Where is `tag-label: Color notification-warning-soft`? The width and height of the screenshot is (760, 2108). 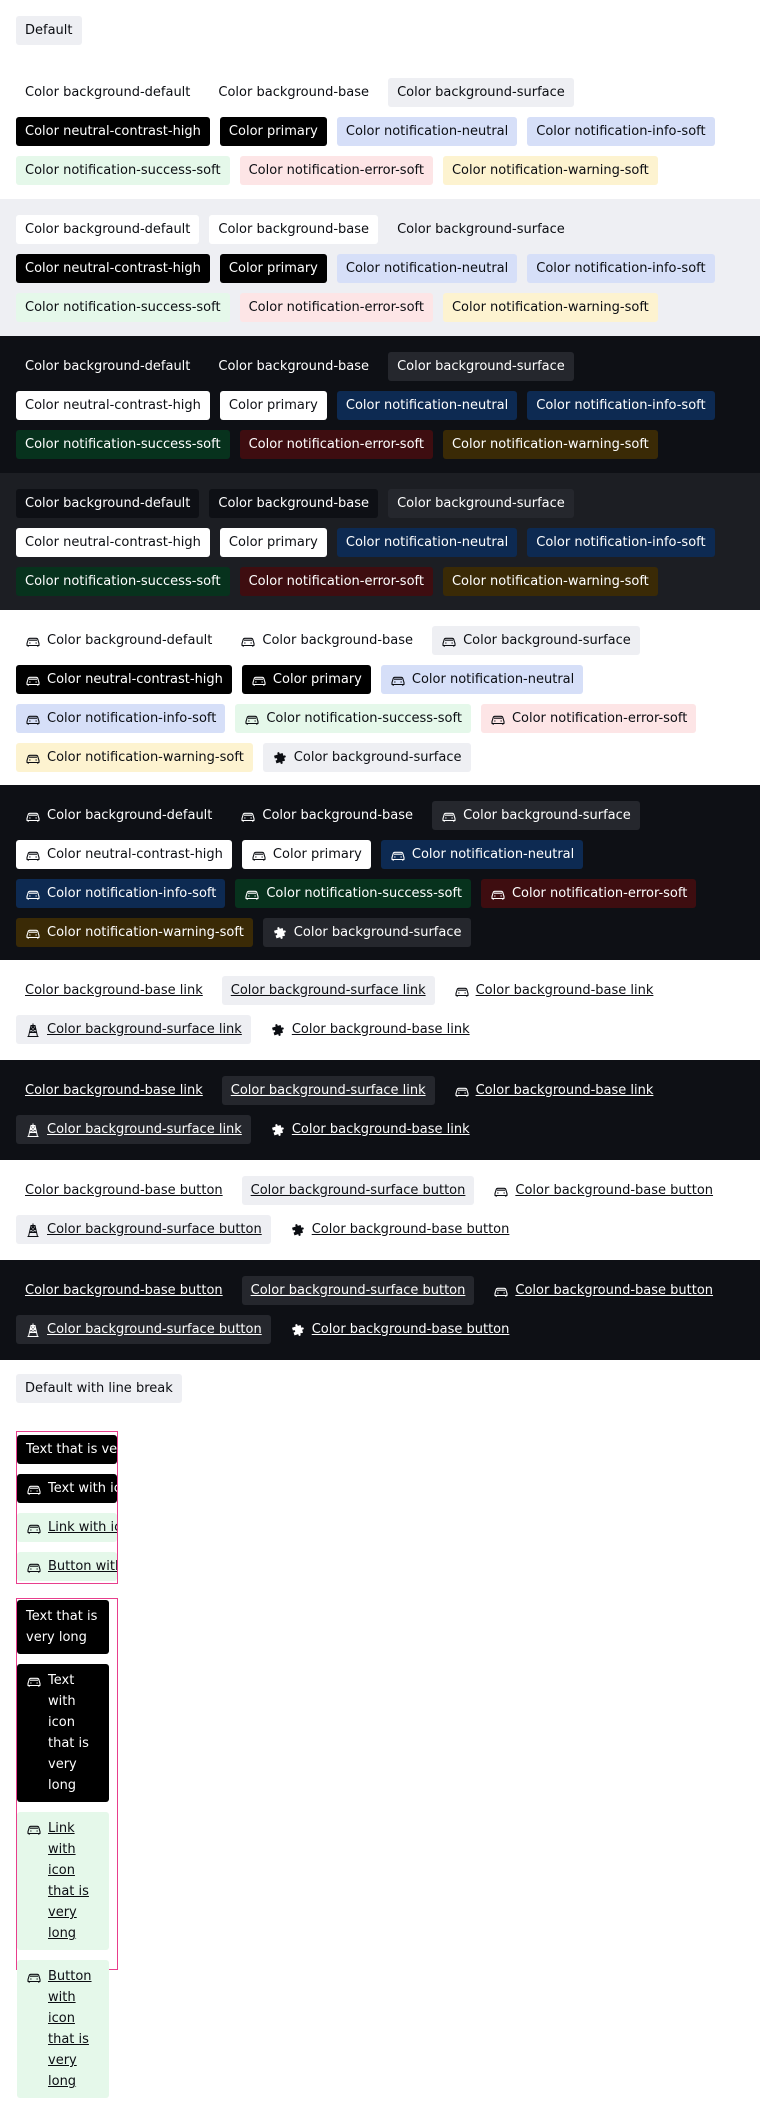
tag-label: Color notification-warning-soft is located at coordinates (145, 932).